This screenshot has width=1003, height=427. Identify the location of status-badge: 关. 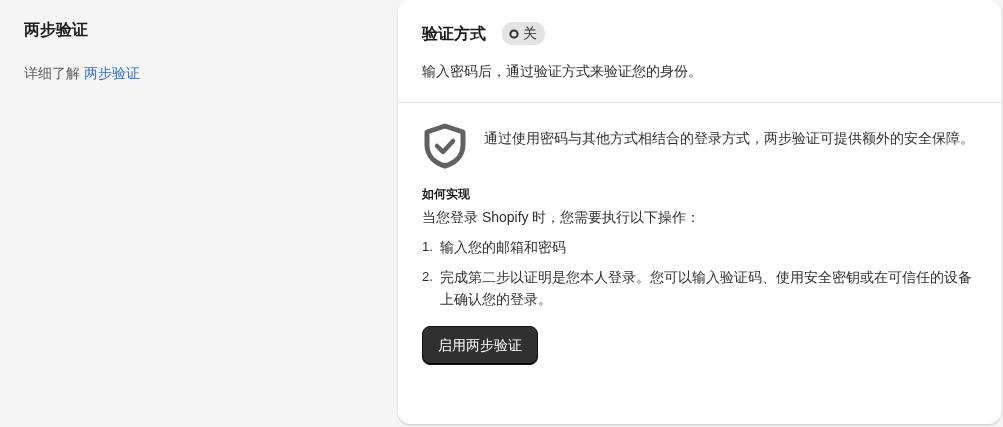
(523, 33).